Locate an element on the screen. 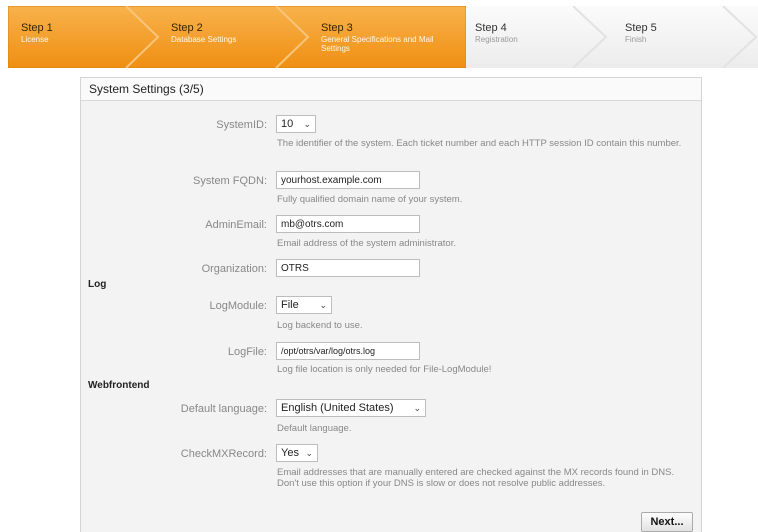  step-1: Step 1 License is located at coordinates (83, 37).